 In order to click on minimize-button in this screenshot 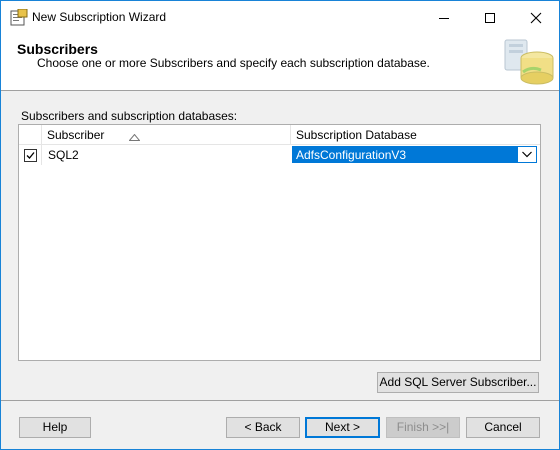, I will do `click(444, 17)`.